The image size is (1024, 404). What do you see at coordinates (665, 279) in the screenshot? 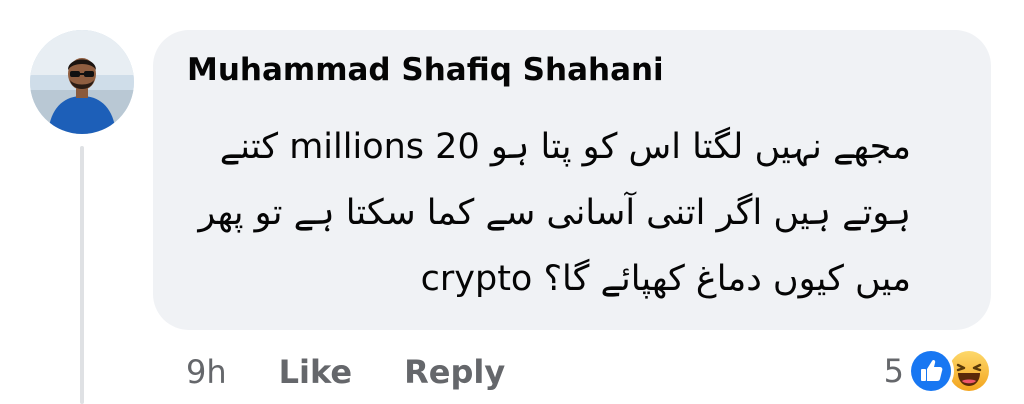
I see `comment-line-3: crypto میں کیوں دماغ کھپائے گا؟` at bounding box center [665, 279].